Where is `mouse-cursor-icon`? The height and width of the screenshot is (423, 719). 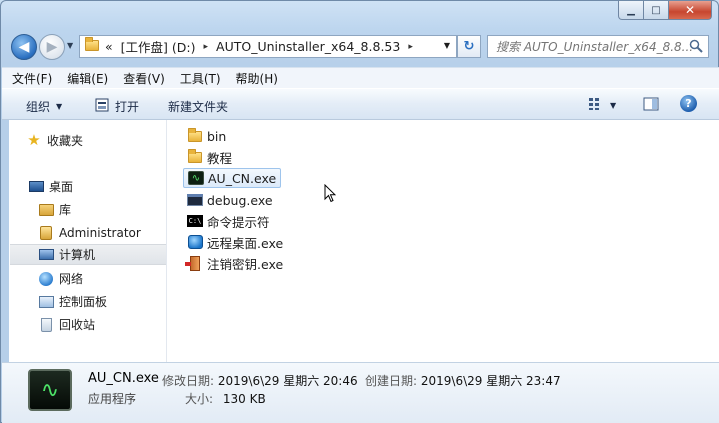
mouse-cursor-icon is located at coordinates (330, 194).